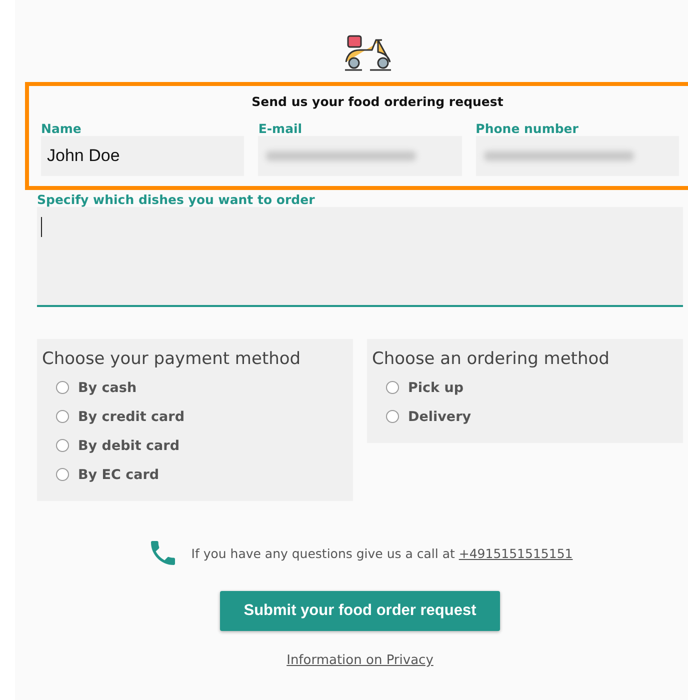  Describe the element at coordinates (171, 359) in the screenshot. I see `panel-title: Choose your payment method` at that location.